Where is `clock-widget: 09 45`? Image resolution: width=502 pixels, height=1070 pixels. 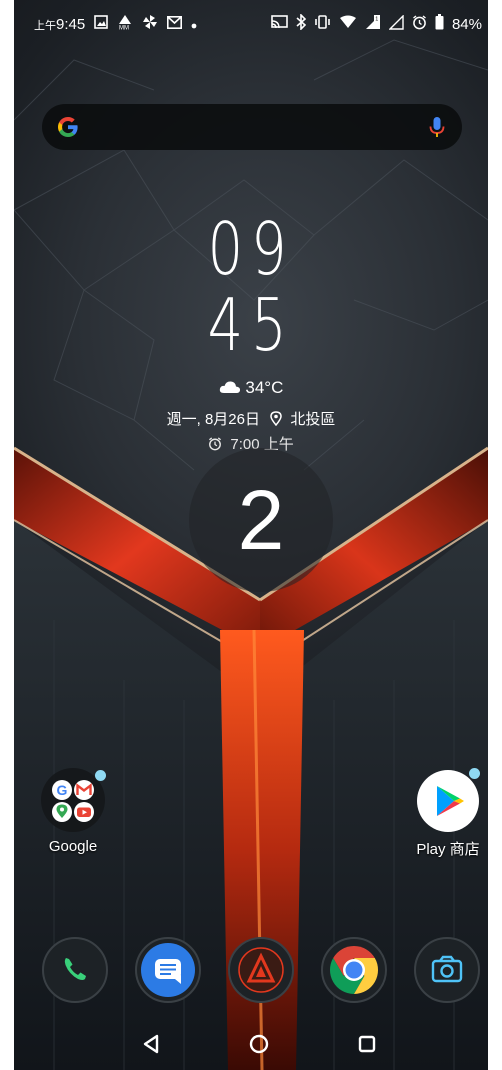
clock-widget: 09 45 is located at coordinates (251, 287).